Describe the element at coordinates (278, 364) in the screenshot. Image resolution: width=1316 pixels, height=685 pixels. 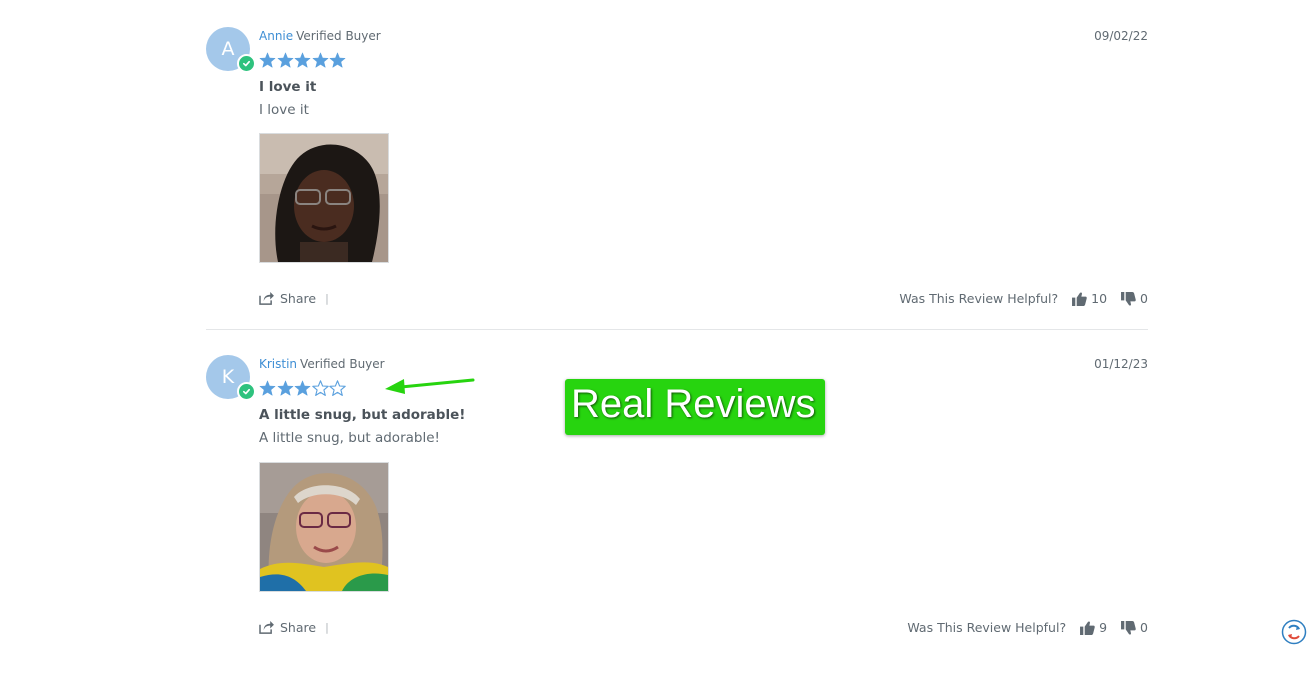
I see `reviewer-name: Kristin` at that location.